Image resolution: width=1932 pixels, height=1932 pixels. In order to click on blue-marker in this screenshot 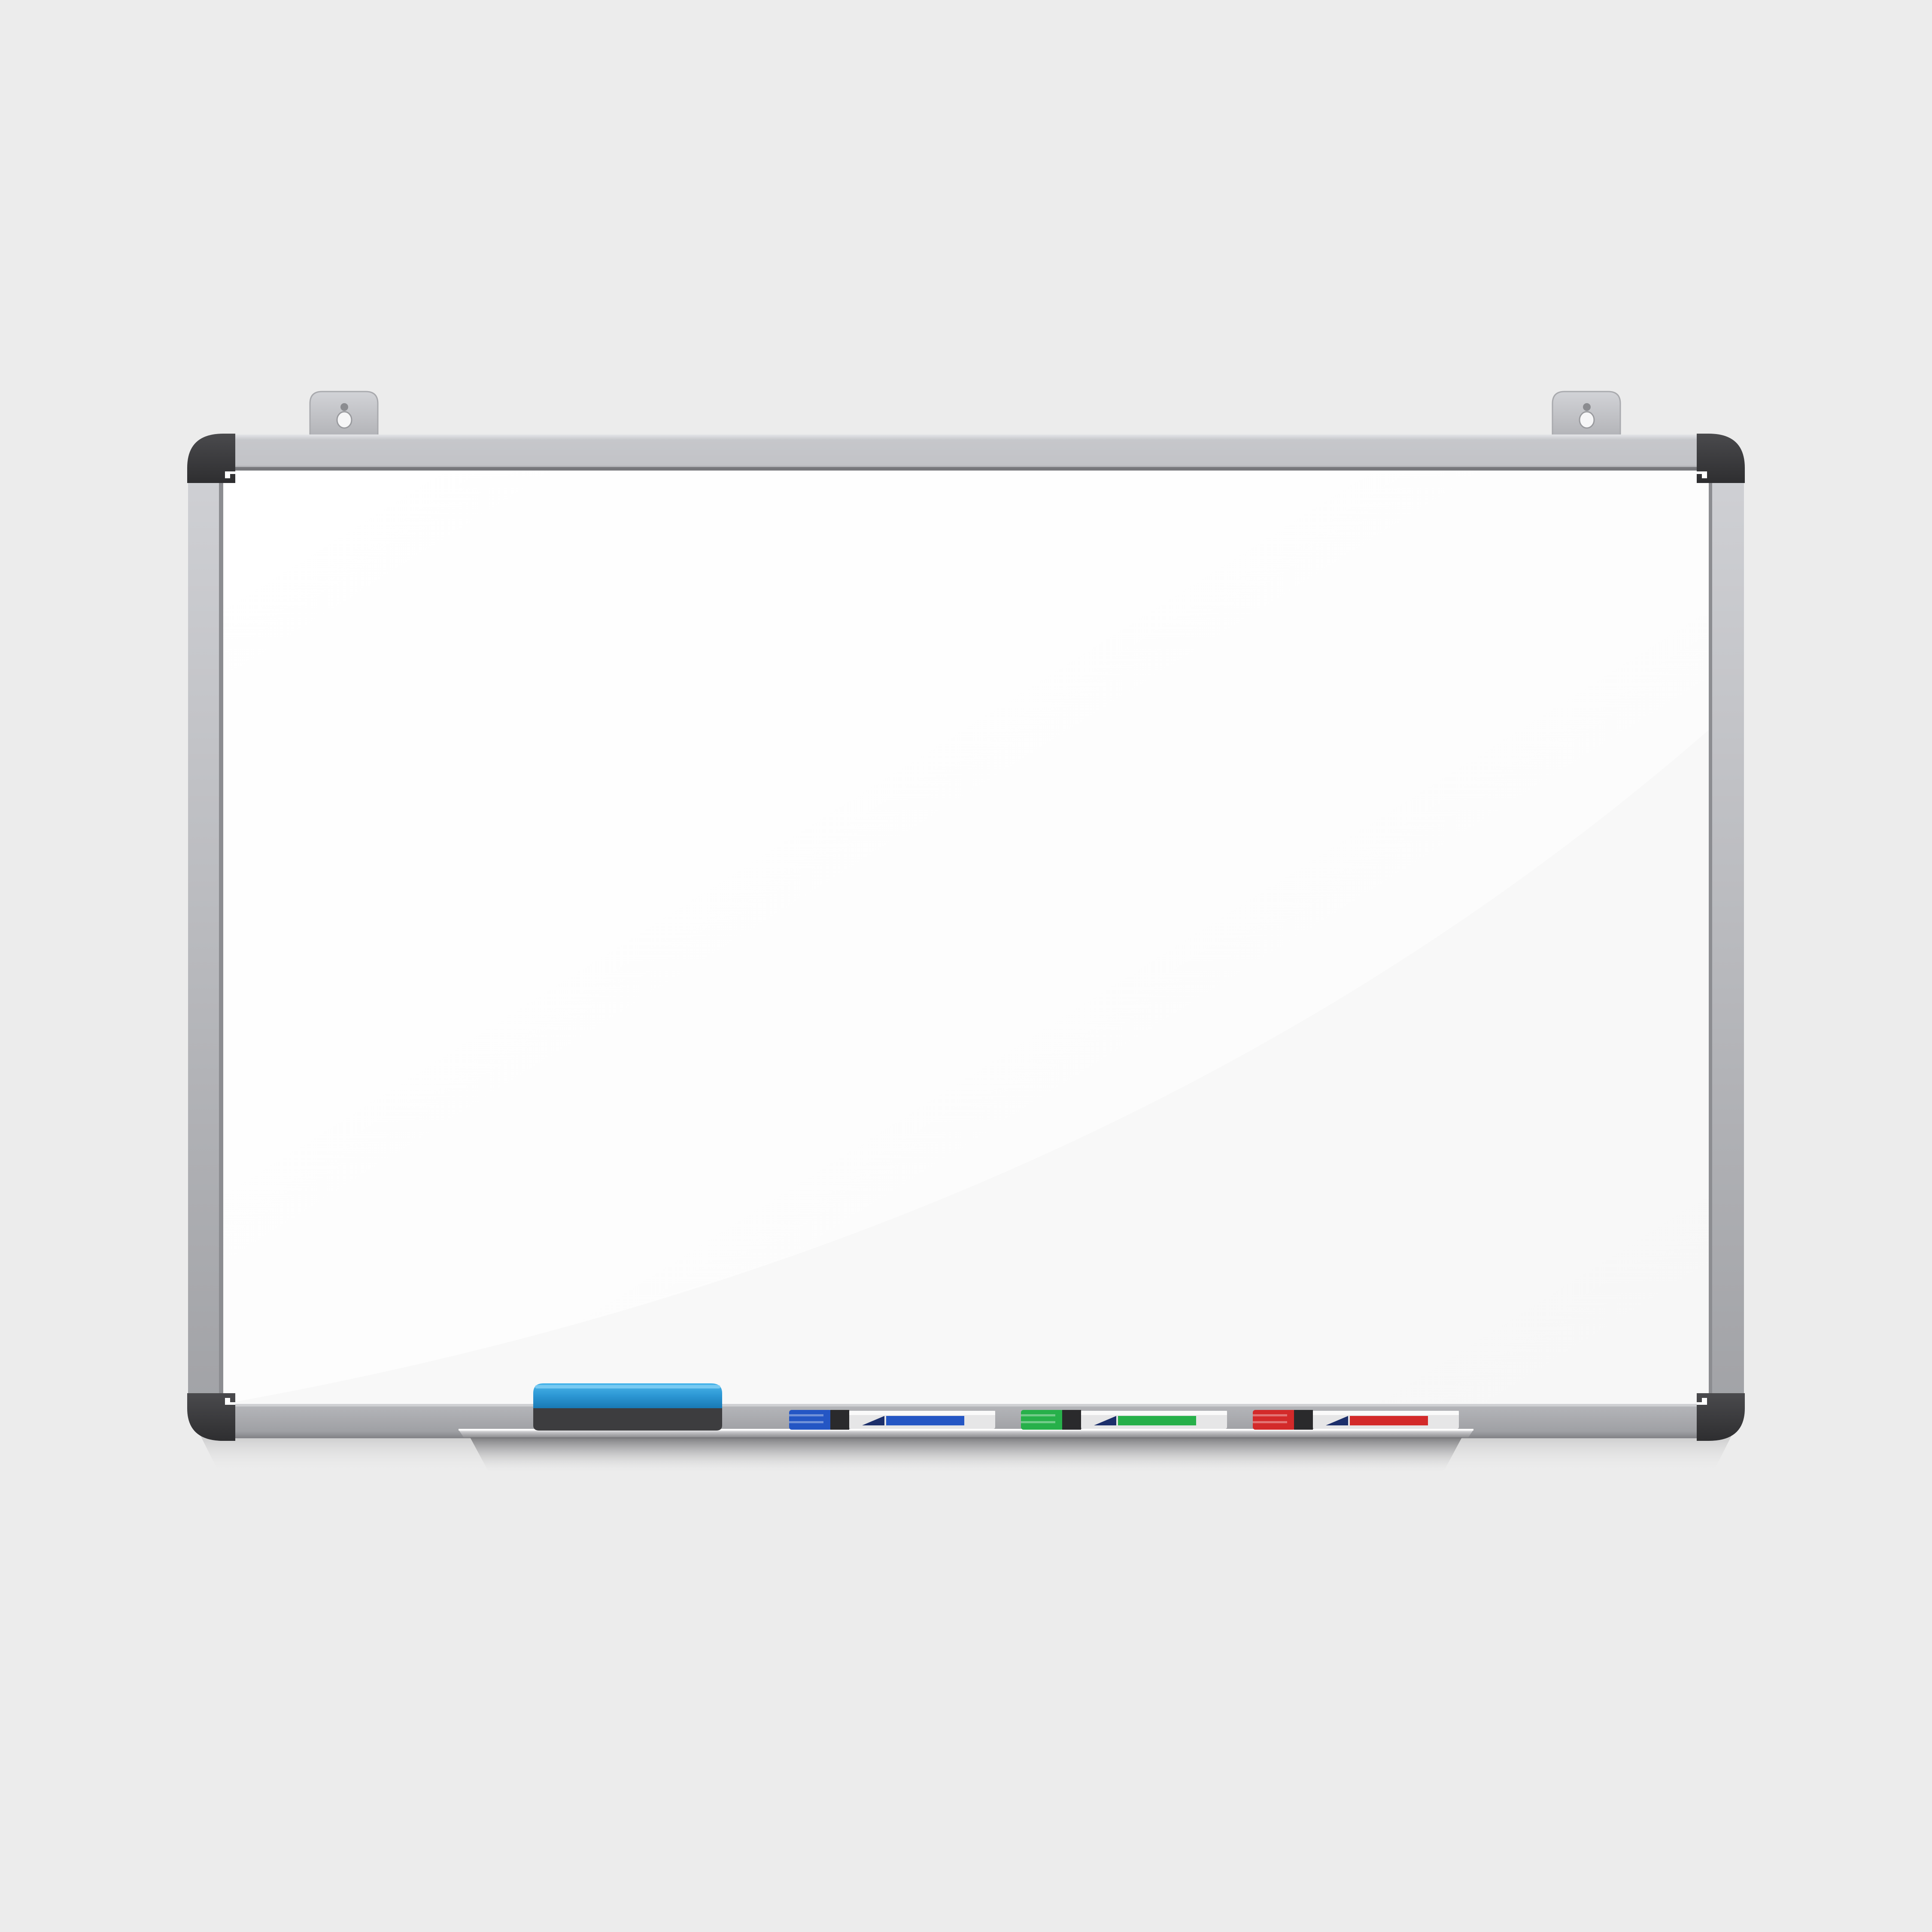, I will do `click(892, 1420)`.